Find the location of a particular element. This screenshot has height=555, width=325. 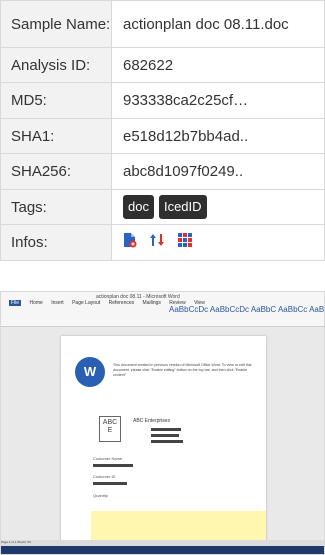

row-tags: Tags: doc IcedID is located at coordinates (162, 207).